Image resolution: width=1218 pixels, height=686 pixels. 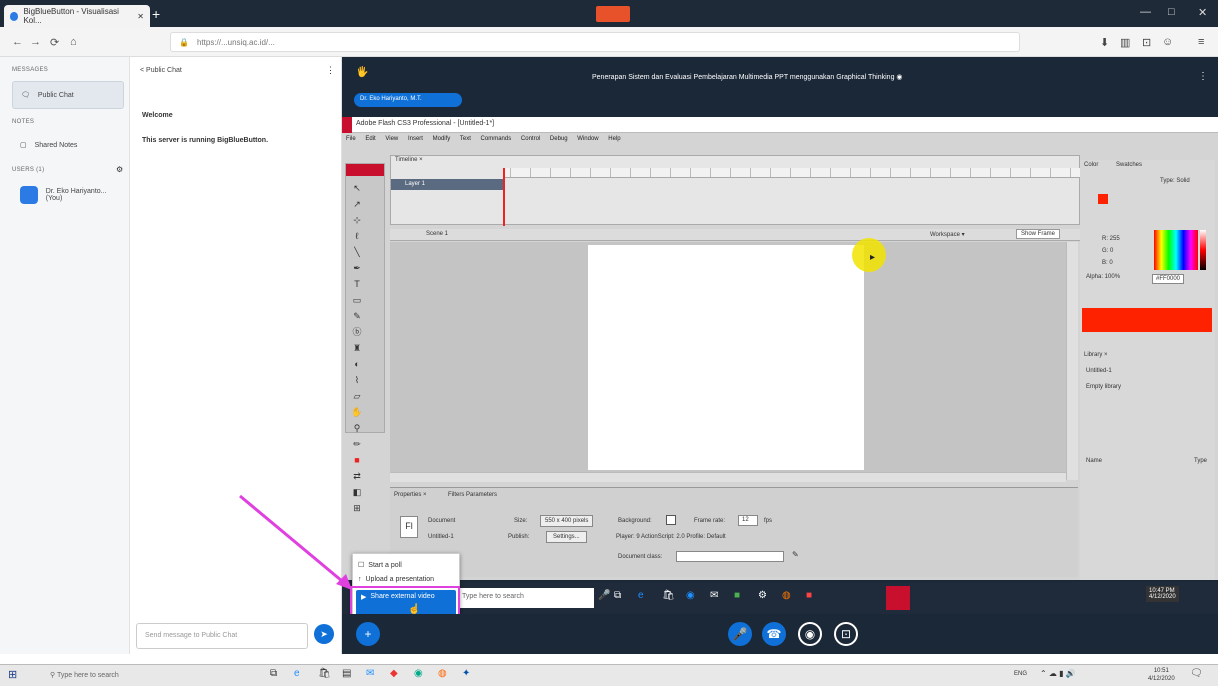 I want to click on chat-input: Send message to Public Chat, so click(x=222, y=636).